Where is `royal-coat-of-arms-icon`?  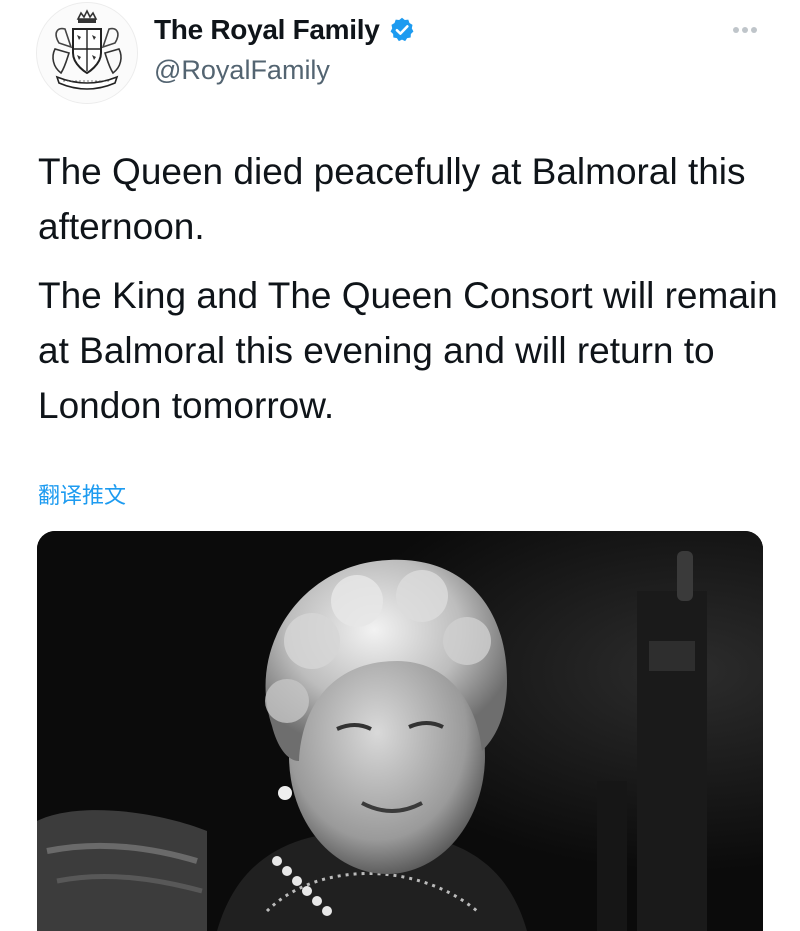
royal-coat-of-arms-icon is located at coordinates (87, 53).